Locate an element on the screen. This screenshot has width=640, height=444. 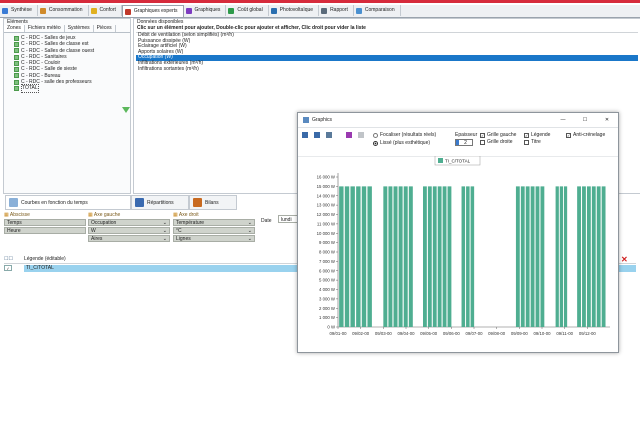
tab-expert-charts: Graphiques experts is located at coordinates (152, 11).